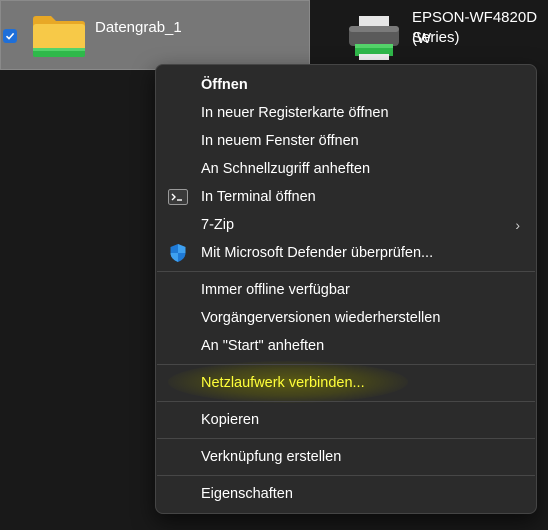  Describe the element at coordinates (321, 318) in the screenshot. I see `menu-item-label: Vorgängerversionen wiederherstellen` at that location.